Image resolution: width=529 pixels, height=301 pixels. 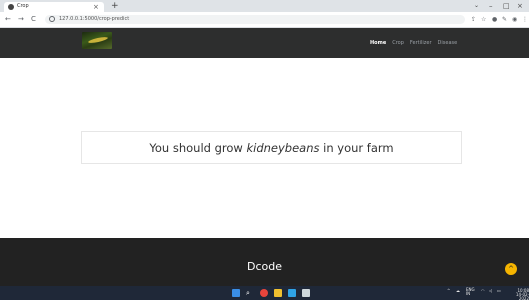 I want to click on tab-search-icon: ⌄, so click(x=476, y=6).